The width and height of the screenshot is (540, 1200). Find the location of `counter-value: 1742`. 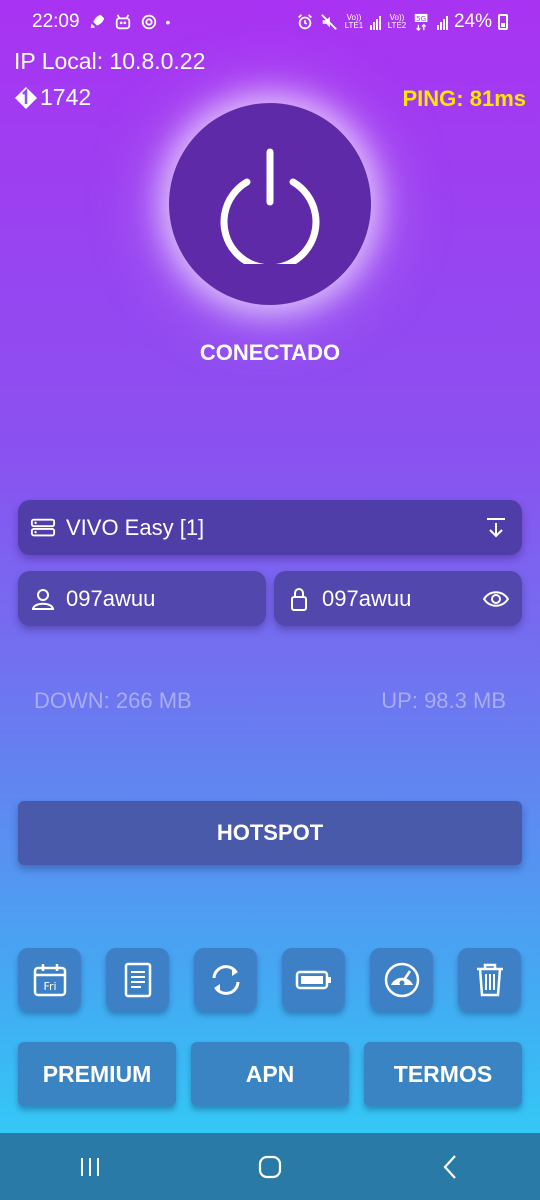

counter-value: 1742 is located at coordinates (66, 97).